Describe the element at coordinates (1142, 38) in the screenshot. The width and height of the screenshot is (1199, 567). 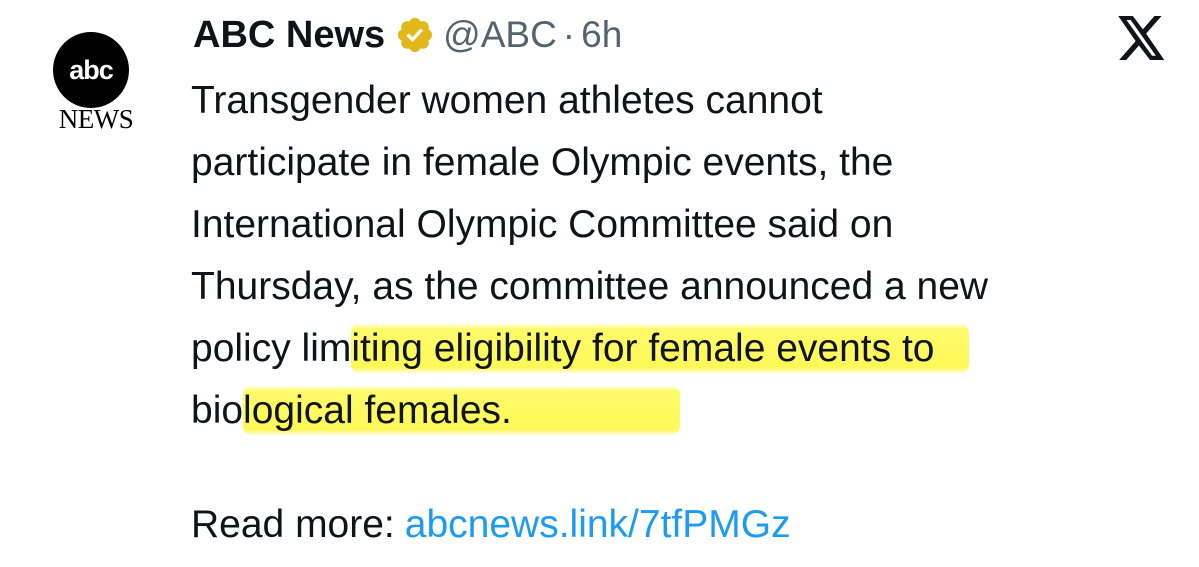
I see `x-logo-icon` at that location.